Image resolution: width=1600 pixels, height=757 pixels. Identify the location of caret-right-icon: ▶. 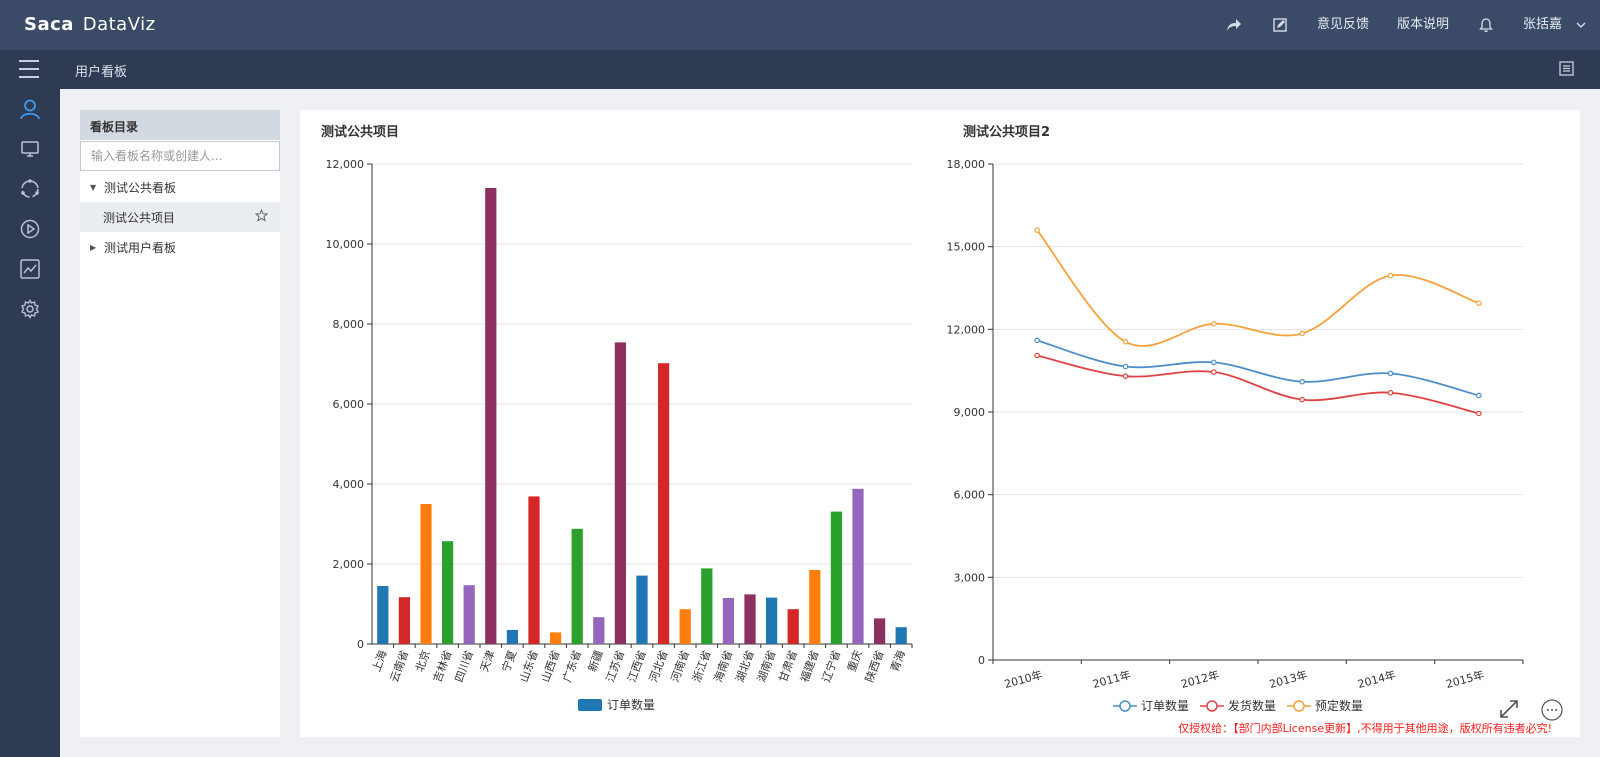
(93, 247).